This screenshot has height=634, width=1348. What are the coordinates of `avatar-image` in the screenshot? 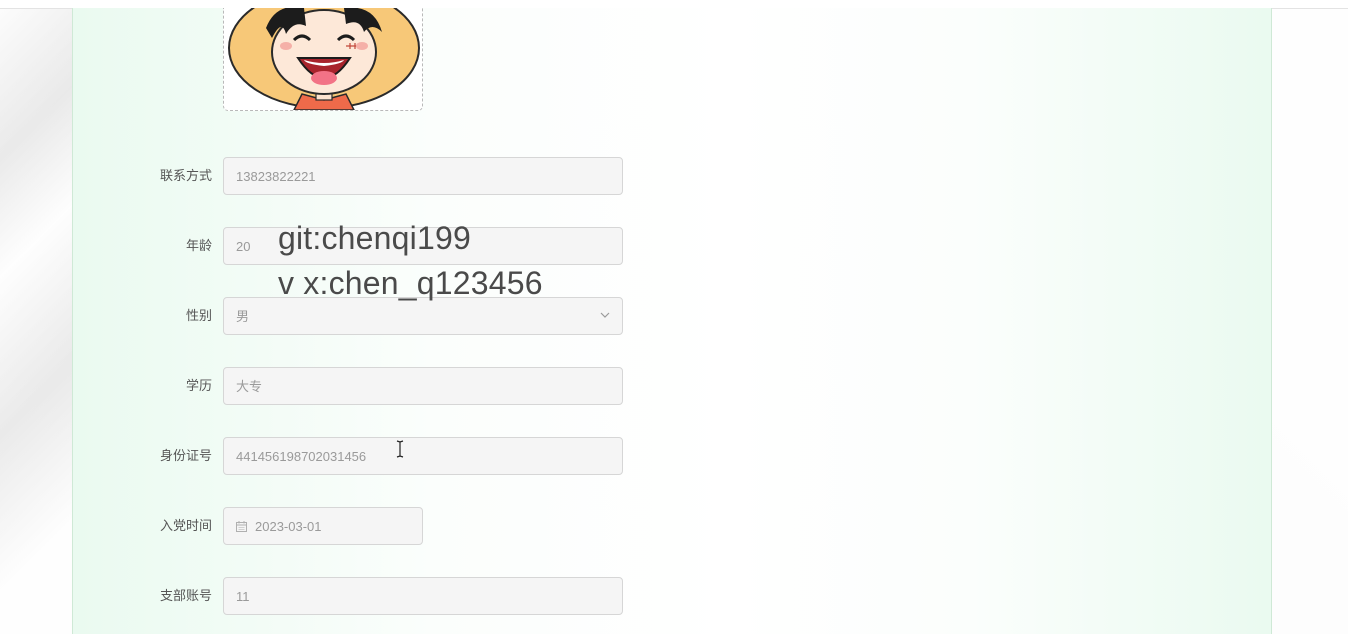 It's located at (324, 59).